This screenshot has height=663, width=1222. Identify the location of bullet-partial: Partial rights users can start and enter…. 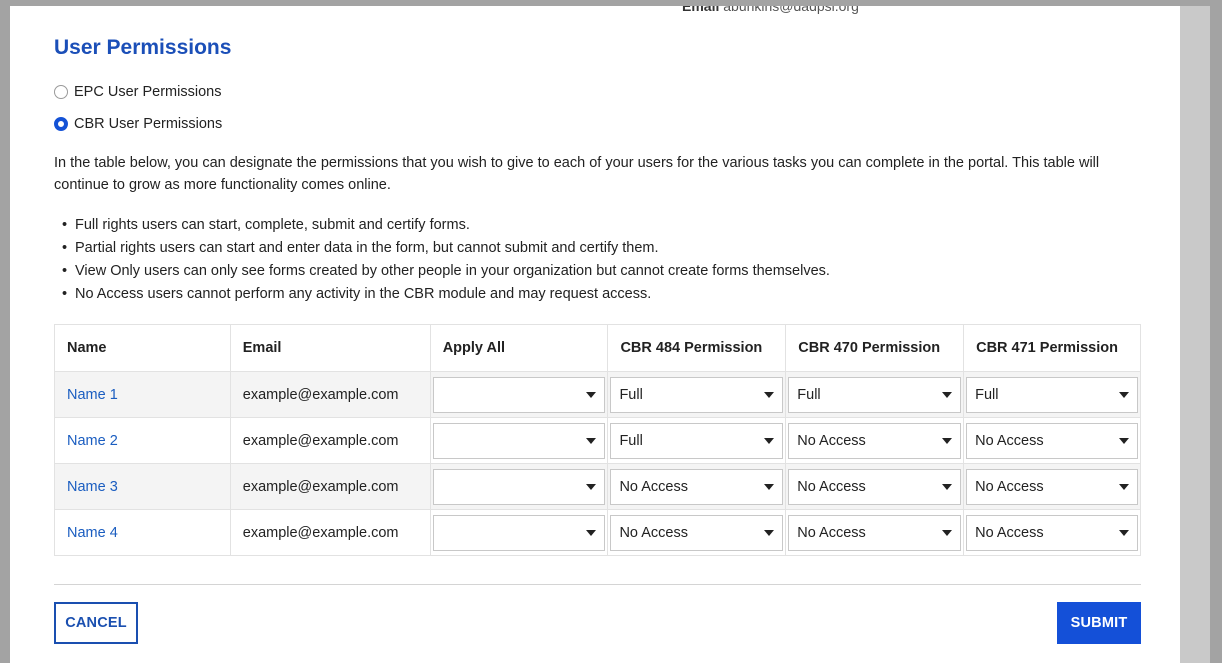
(442, 248).